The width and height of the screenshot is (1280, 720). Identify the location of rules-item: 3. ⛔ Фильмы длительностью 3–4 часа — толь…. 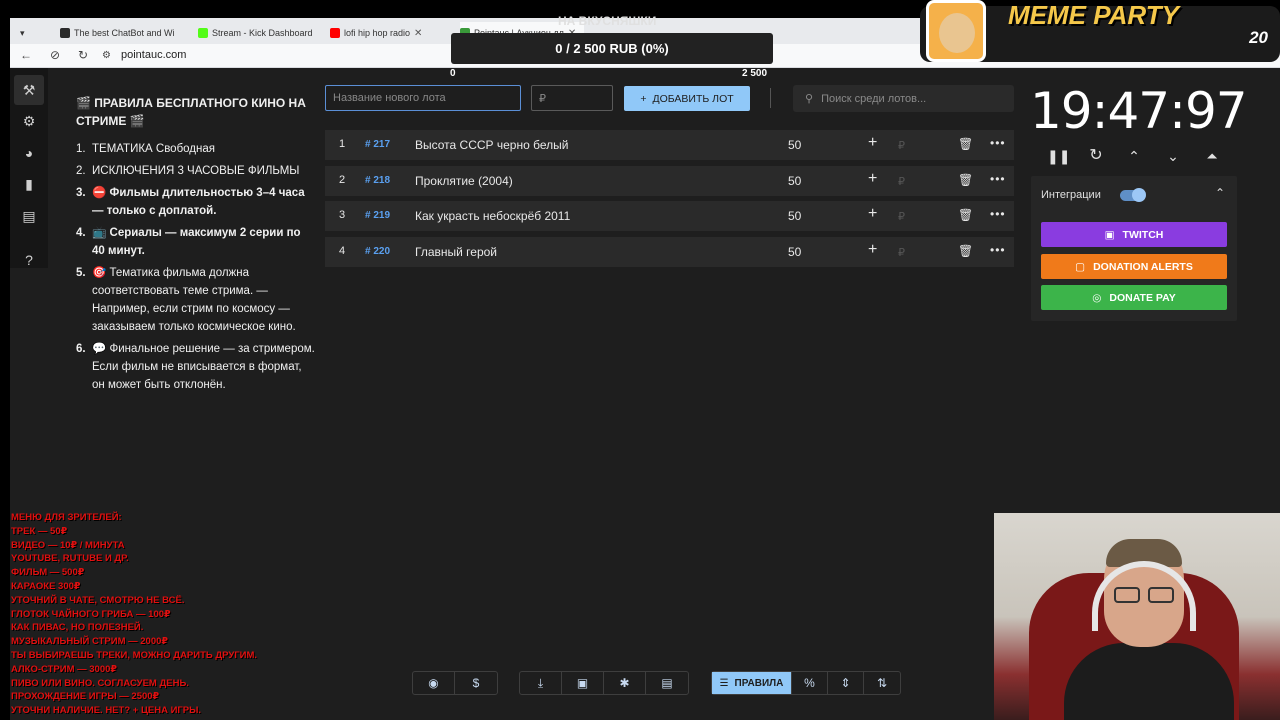
(196, 202).